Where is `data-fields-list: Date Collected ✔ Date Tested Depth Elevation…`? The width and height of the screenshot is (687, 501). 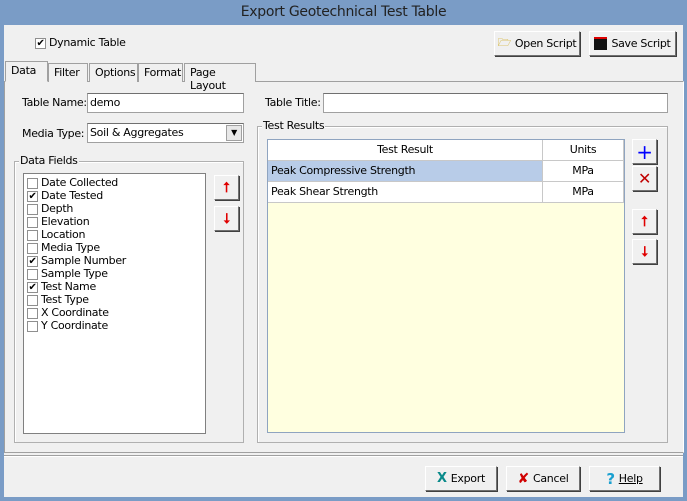 data-fields-list: Date Collected ✔ Date Tested Depth Elevation… is located at coordinates (114, 303).